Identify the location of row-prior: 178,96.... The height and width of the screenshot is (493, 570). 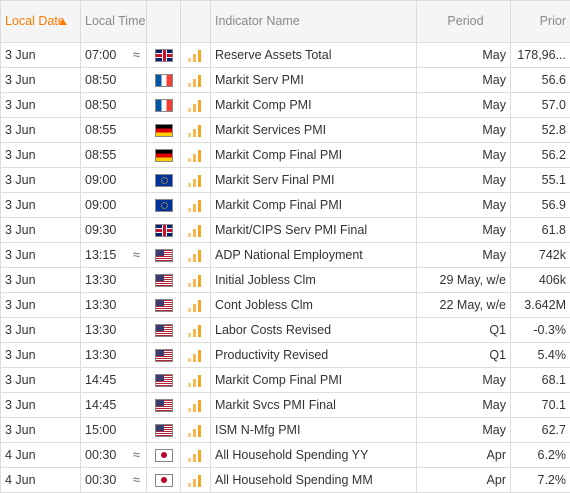
(540, 55).